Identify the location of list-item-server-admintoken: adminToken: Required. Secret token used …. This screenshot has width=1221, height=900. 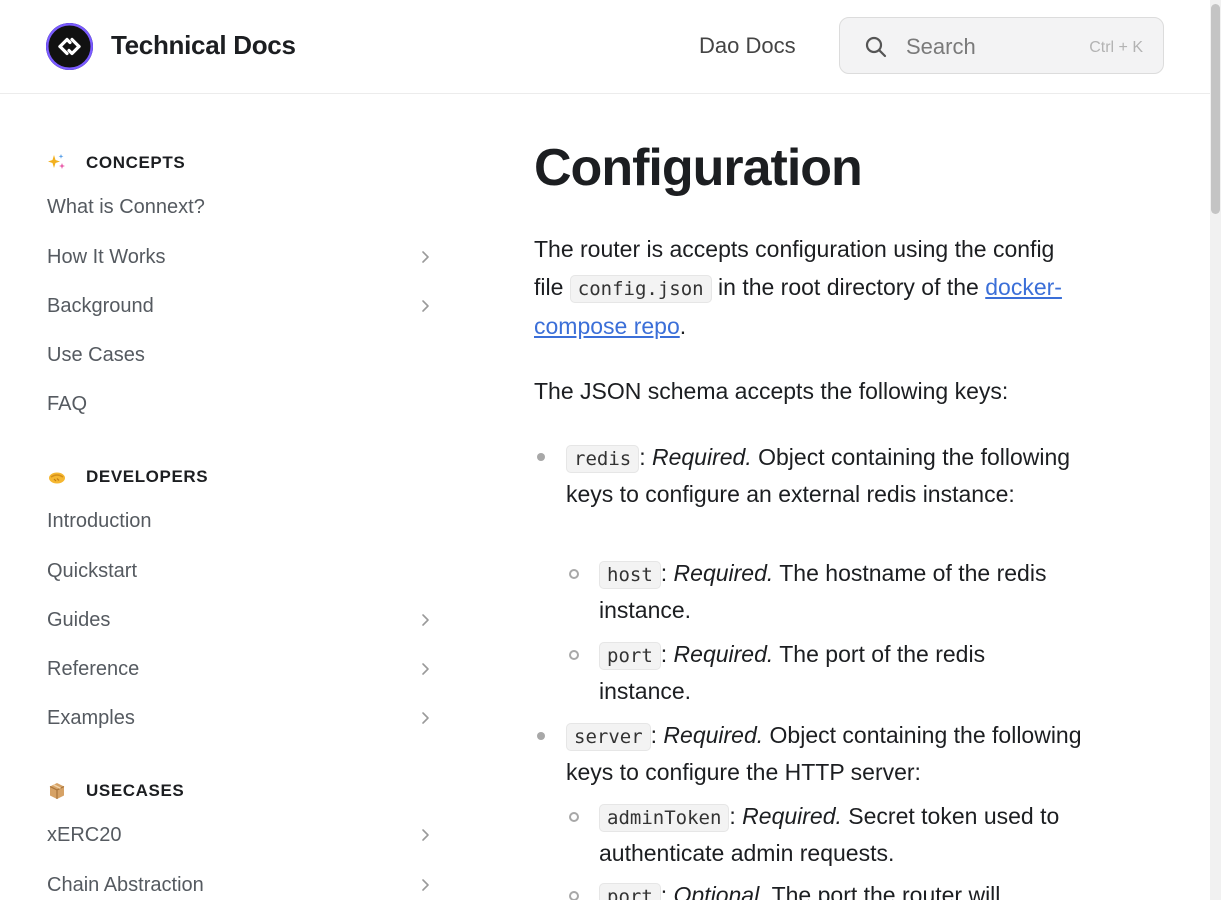
(829, 834).